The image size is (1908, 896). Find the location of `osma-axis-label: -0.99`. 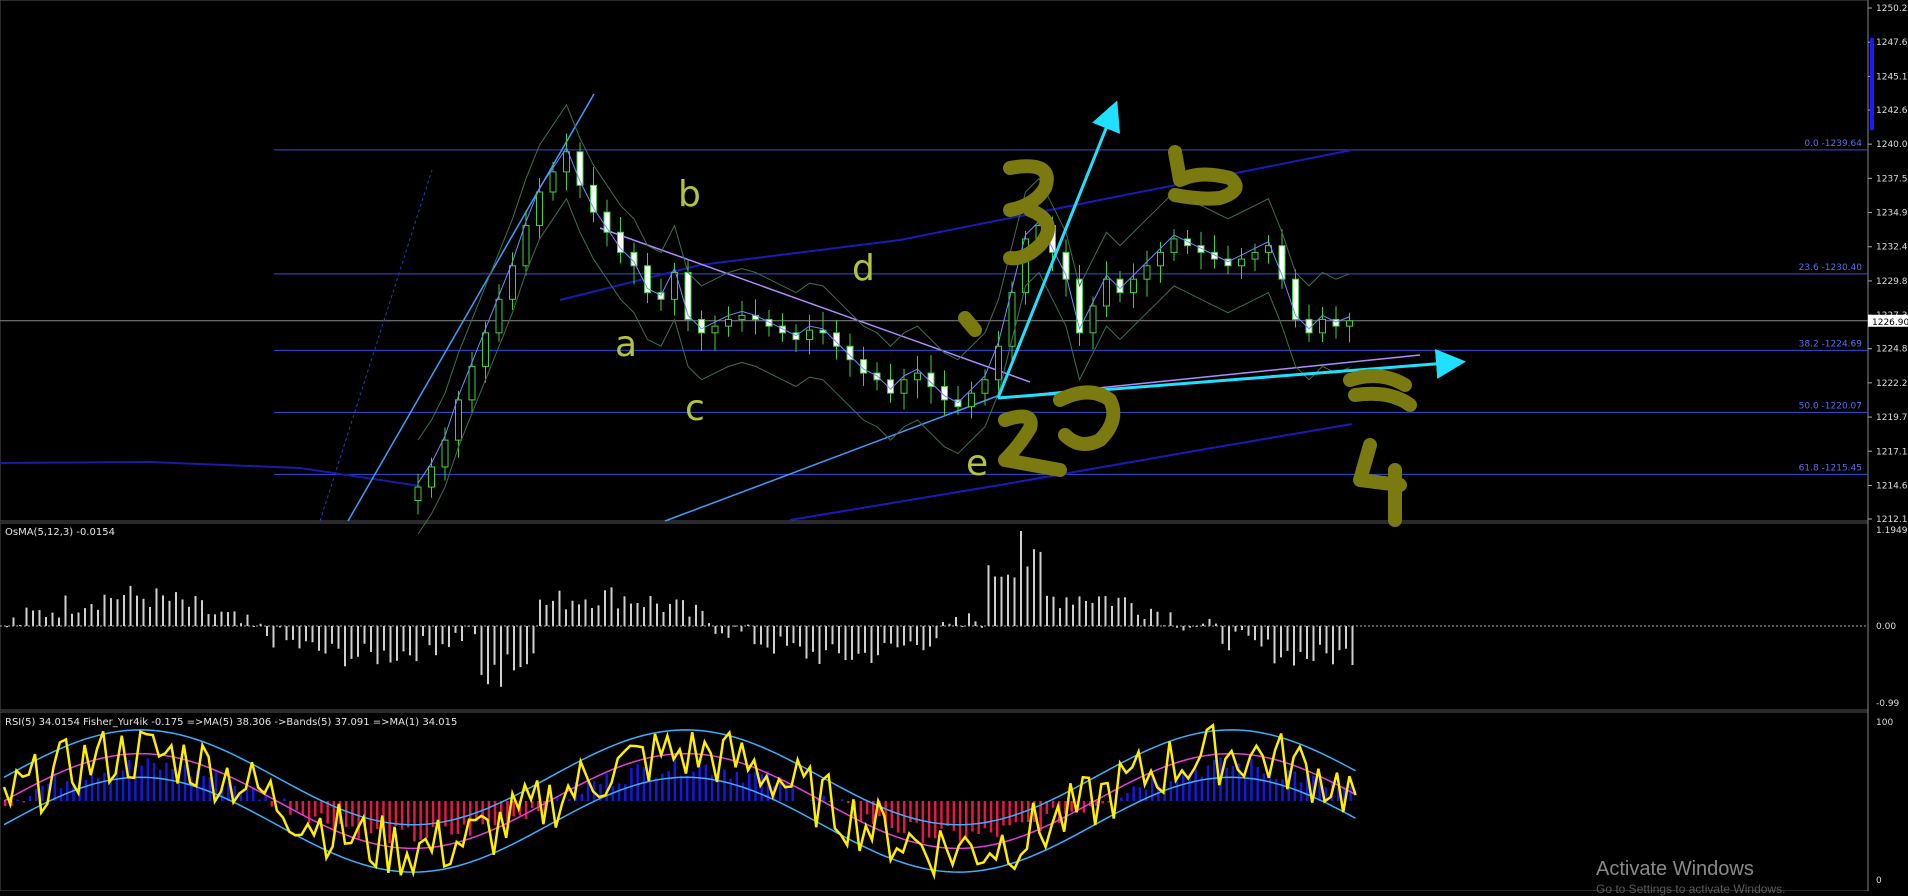

osma-axis-label: -0.99 is located at coordinates (1888, 704).